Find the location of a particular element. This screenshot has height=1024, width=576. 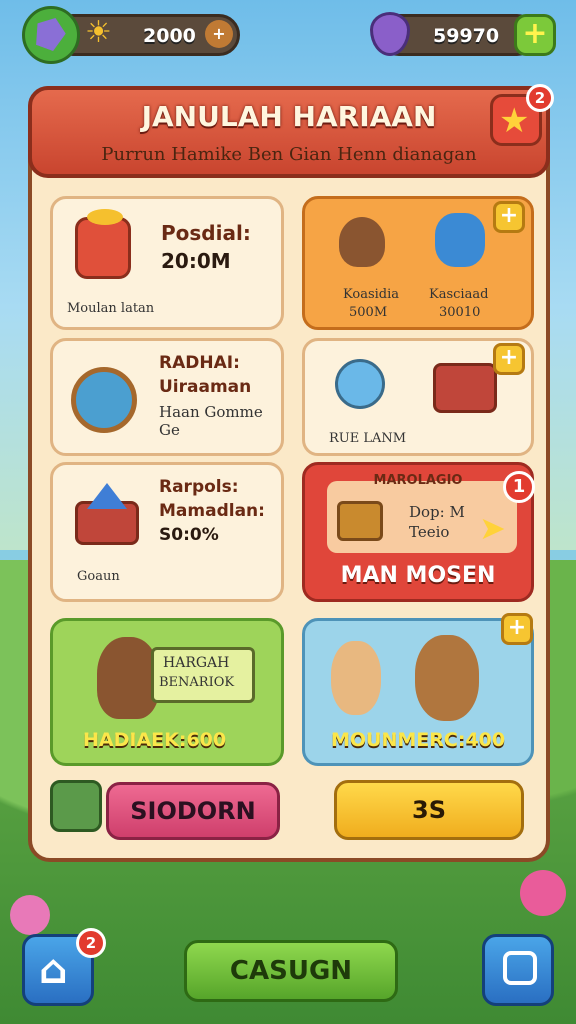

reward-card-rarpols: Rarpols: Mamadlan: S0:0% Goaun is located at coordinates (167, 532).